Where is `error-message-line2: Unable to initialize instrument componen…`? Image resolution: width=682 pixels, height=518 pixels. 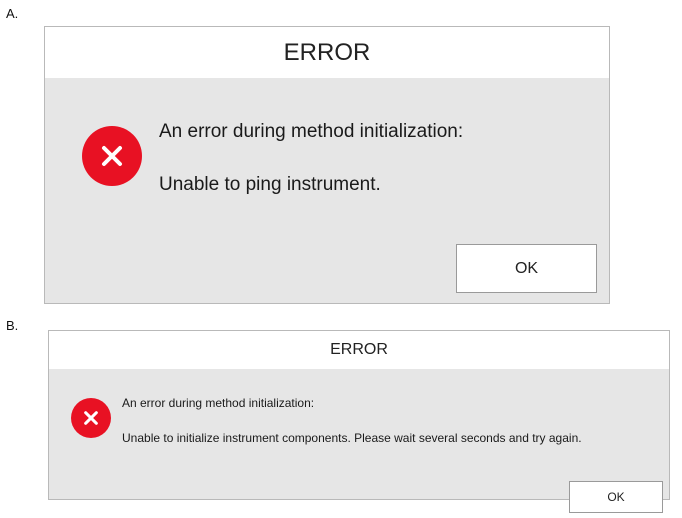
error-message-line2: Unable to initialize instrument componen… is located at coordinates (352, 438).